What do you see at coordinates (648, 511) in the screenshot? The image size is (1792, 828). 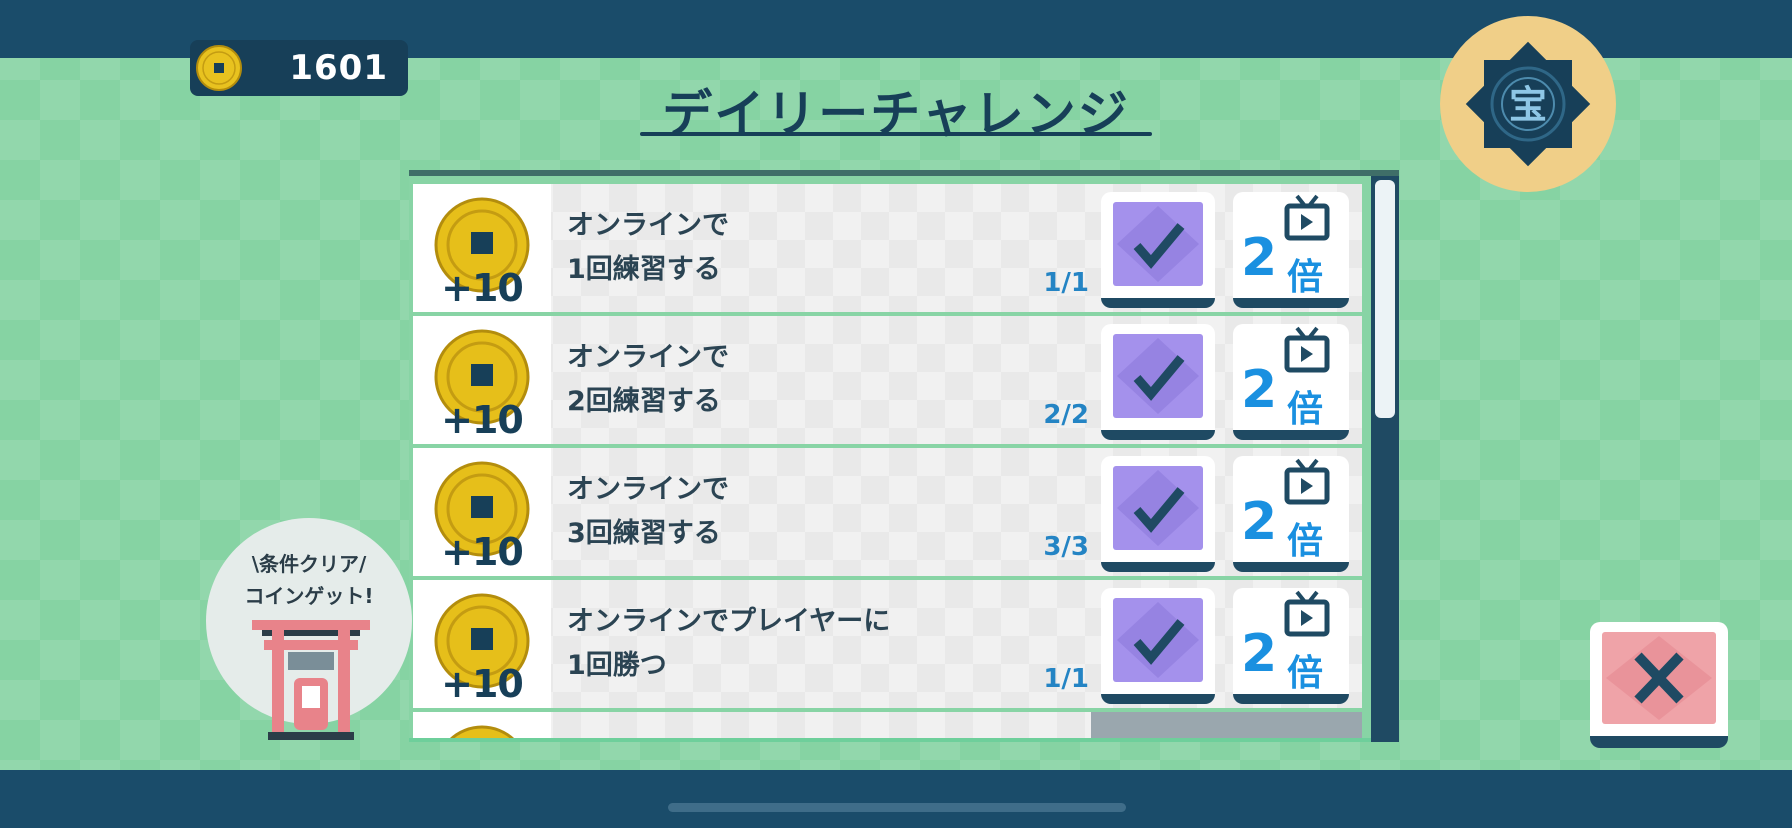 I see `mission-description: オンラインで 3回練習する` at bounding box center [648, 511].